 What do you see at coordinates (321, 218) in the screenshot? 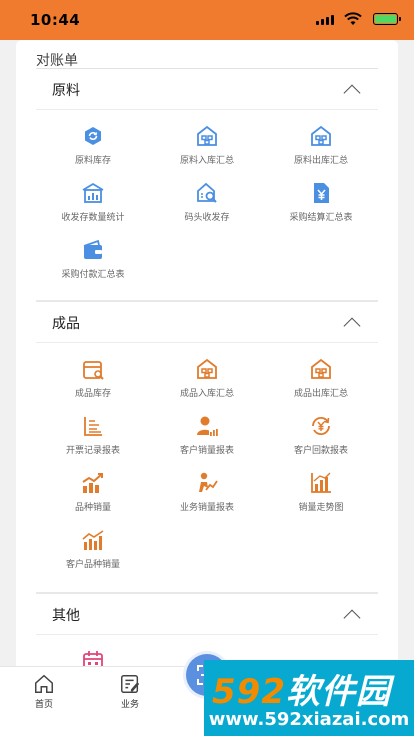
I see `menu-item-label: 采购结算汇总表` at bounding box center [321, 218].